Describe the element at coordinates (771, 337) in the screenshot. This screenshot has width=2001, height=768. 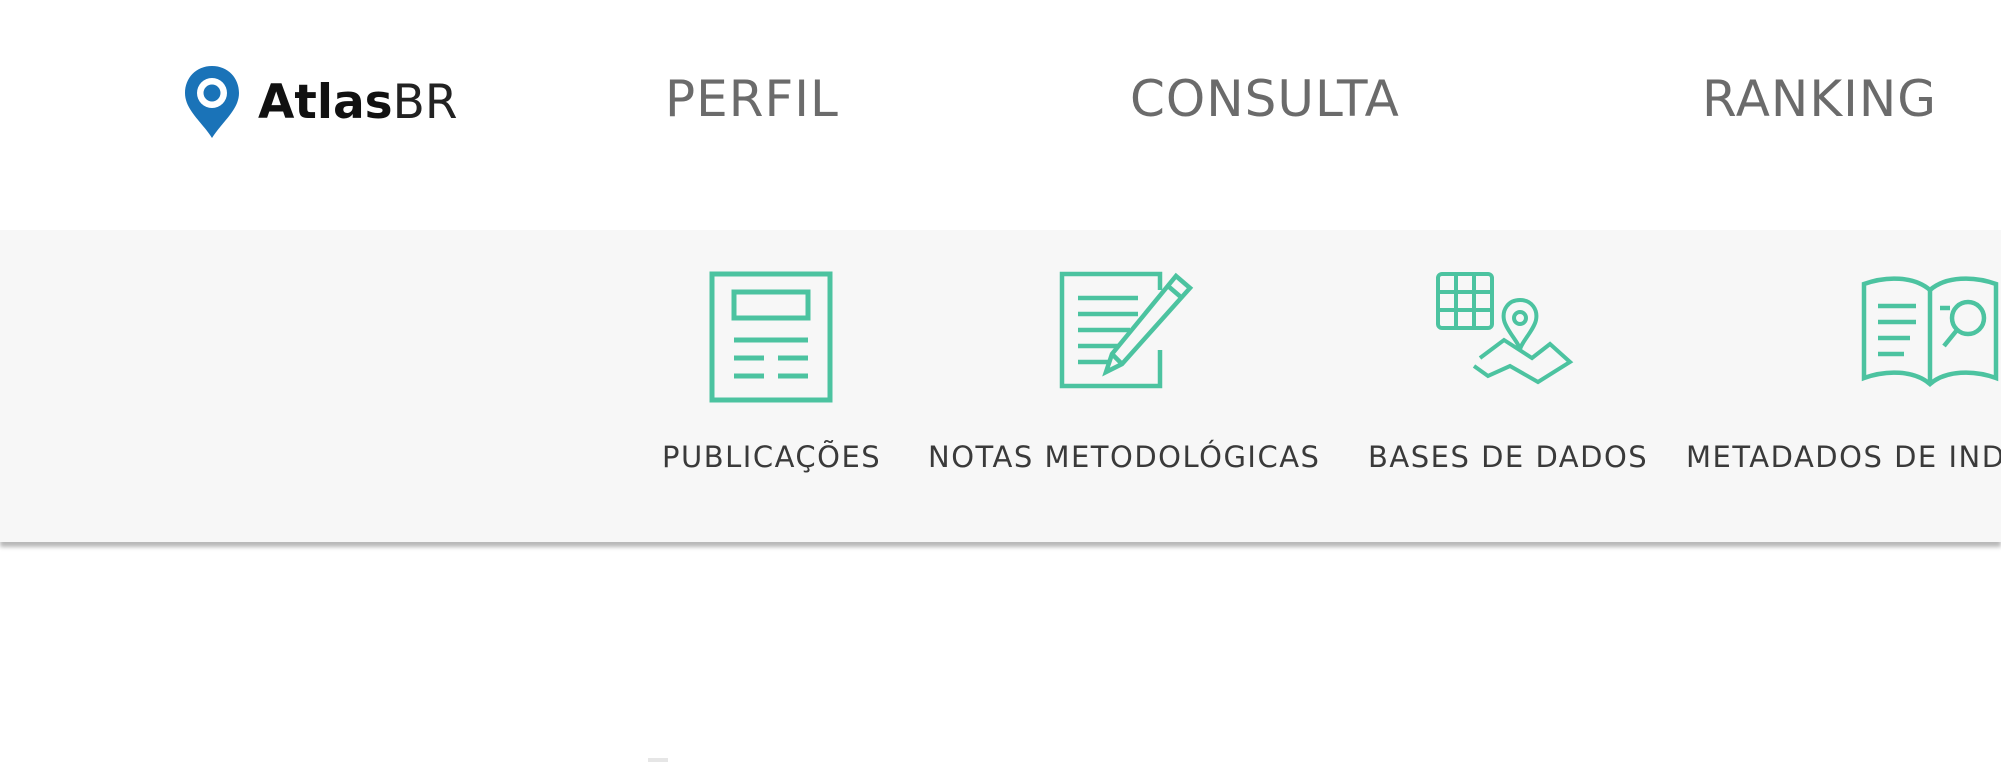
I see `publication-icon` at that location.